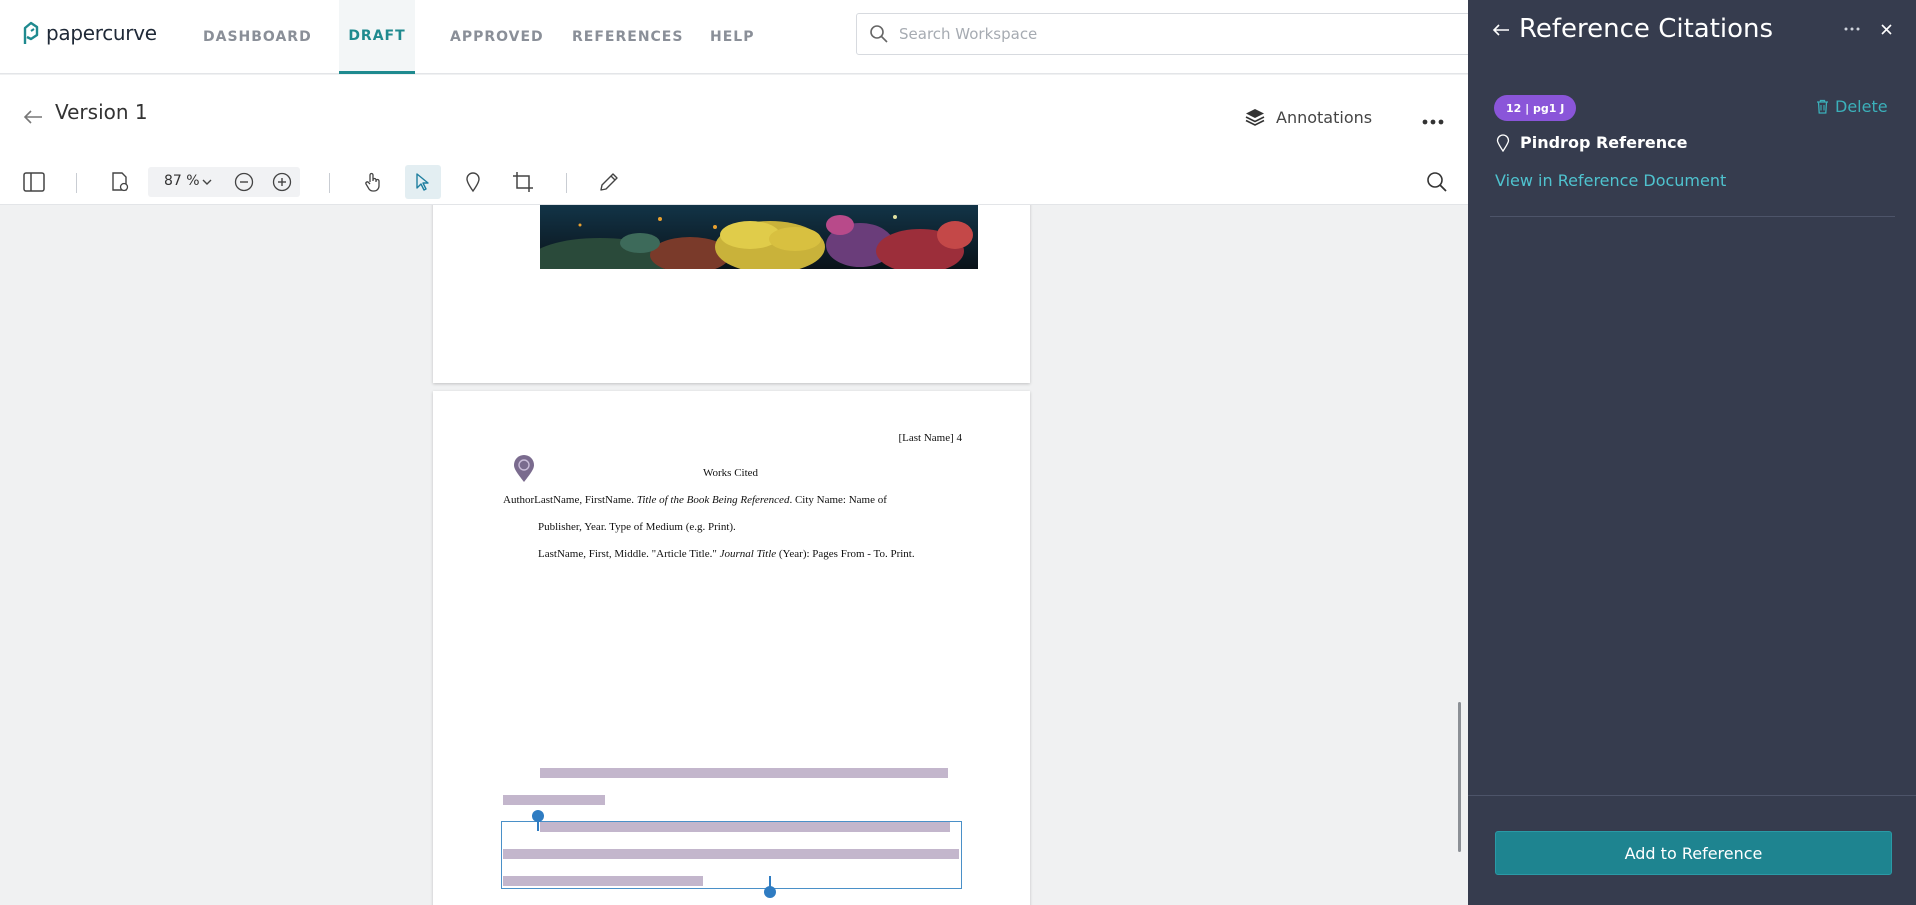 Image resolution: width=1916 pixels, height=905 pixels. Describe the element at coordinates (257, 37) in the screenshot. I see `nav-dashboard: DASHBOARD` at that location.